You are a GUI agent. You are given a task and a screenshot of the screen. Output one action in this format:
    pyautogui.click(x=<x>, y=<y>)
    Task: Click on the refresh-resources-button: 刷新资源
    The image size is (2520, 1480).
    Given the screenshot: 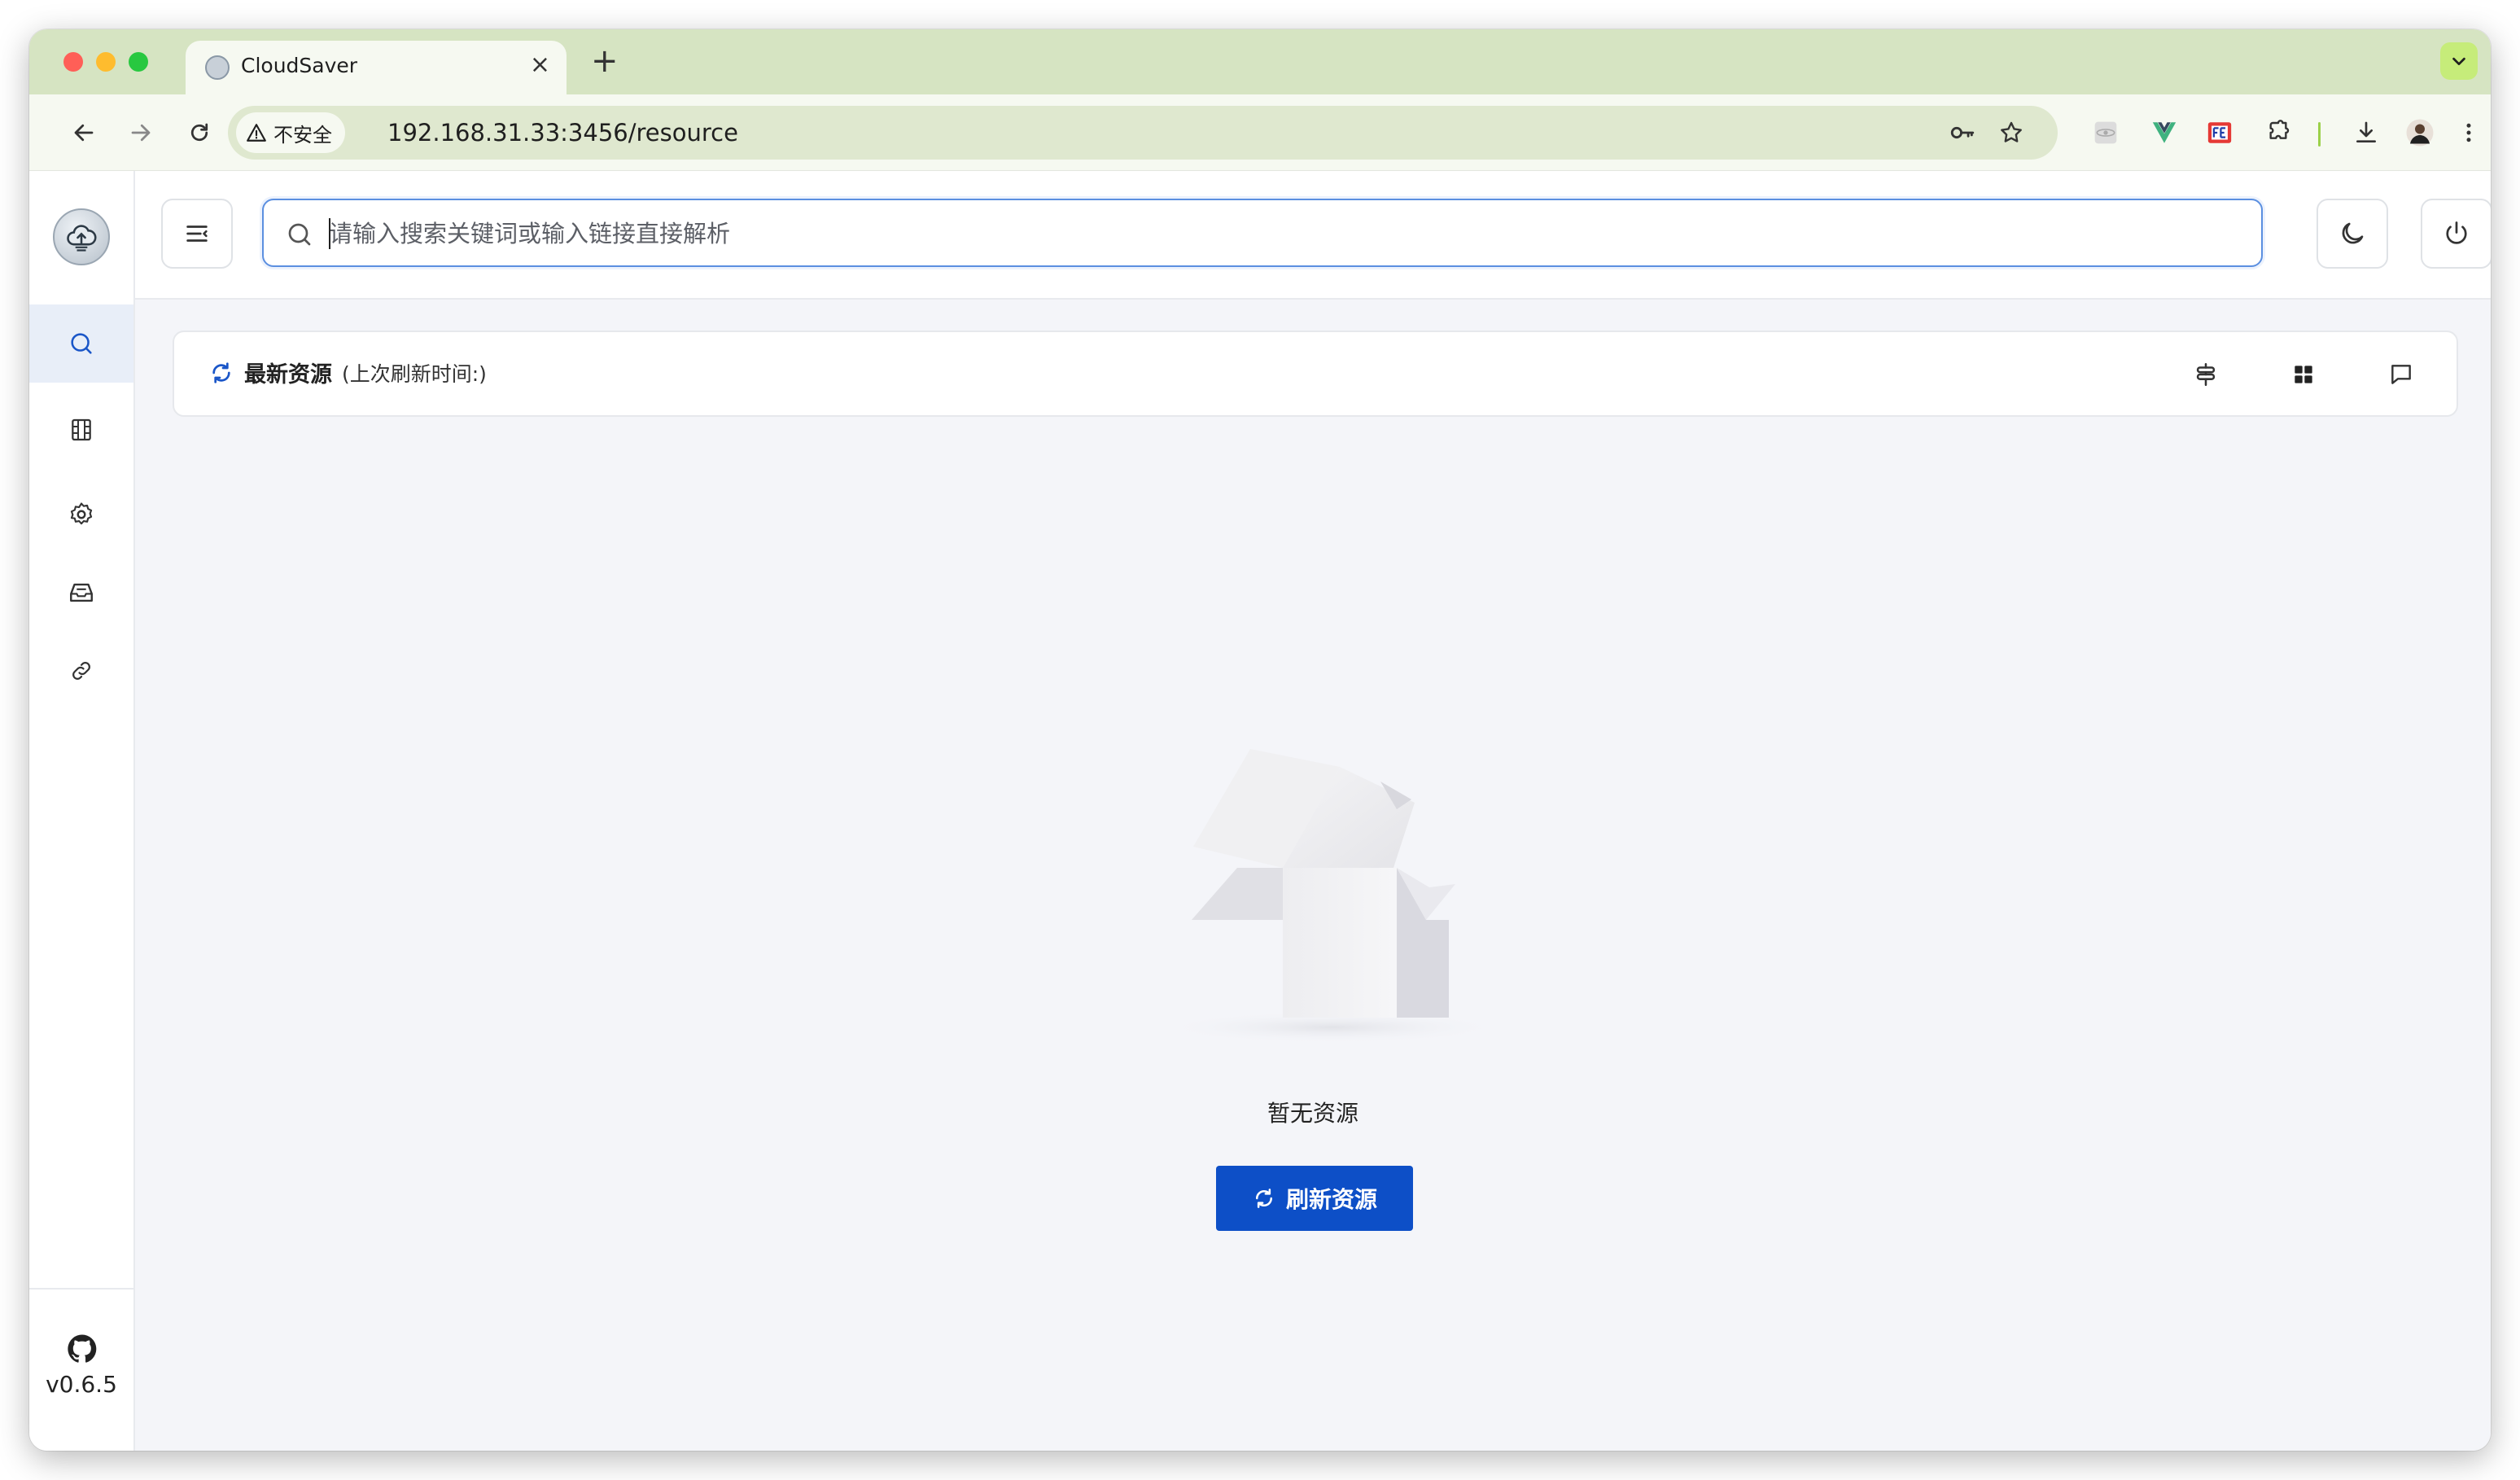 What is the action you would take?
    pyautogui.click(x=1315, y=1198)
    